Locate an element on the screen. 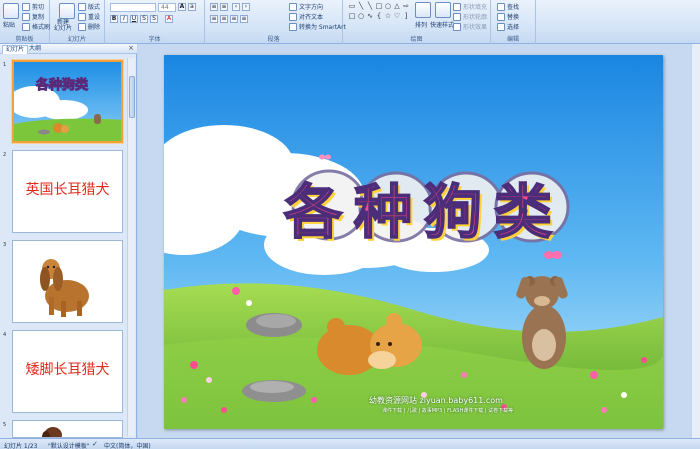 The image size is (700, 449). thumb-number: 1 is located at coordinates (5, 65).